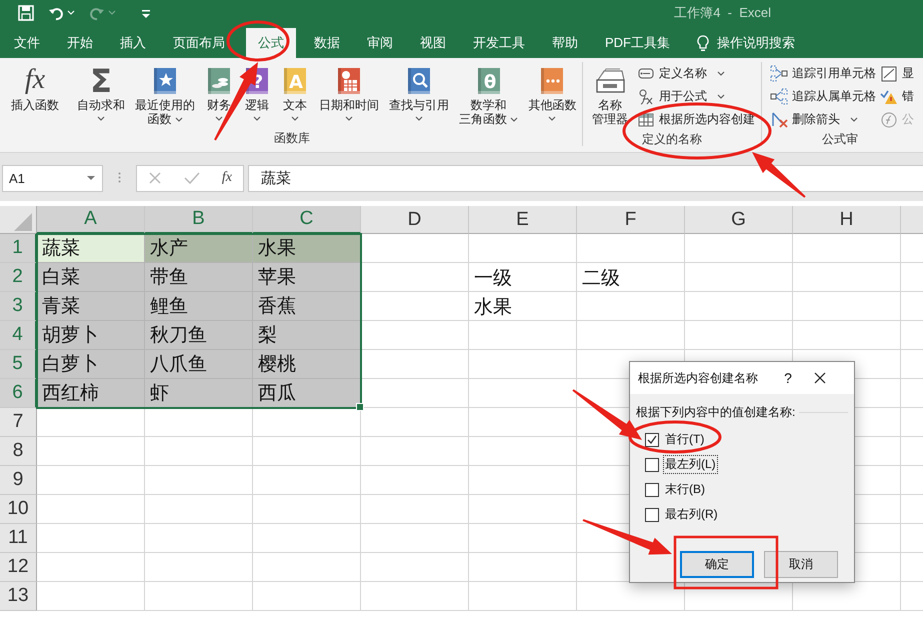 The width and height of the screenshot is (923, 619). What do you see at coordinates (897, 96) in the screenshot?
I see `ribbon-button: 错` at bounding box center [897, 96].